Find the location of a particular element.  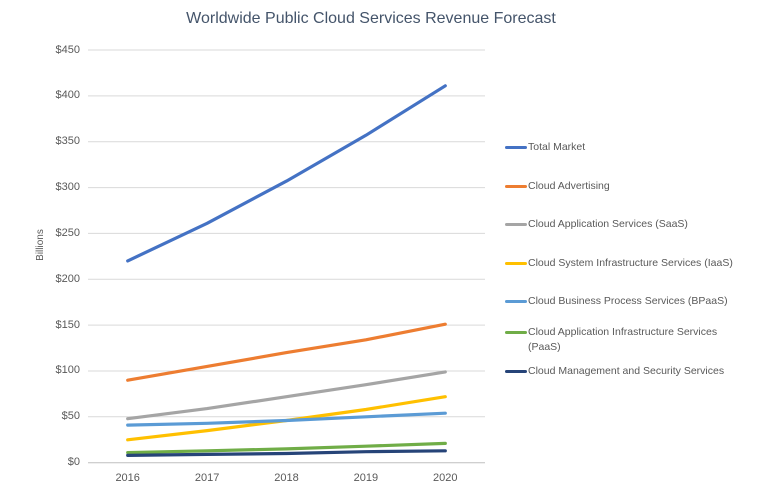

y-tick-label: $0 is located at coordinates (73, 462).